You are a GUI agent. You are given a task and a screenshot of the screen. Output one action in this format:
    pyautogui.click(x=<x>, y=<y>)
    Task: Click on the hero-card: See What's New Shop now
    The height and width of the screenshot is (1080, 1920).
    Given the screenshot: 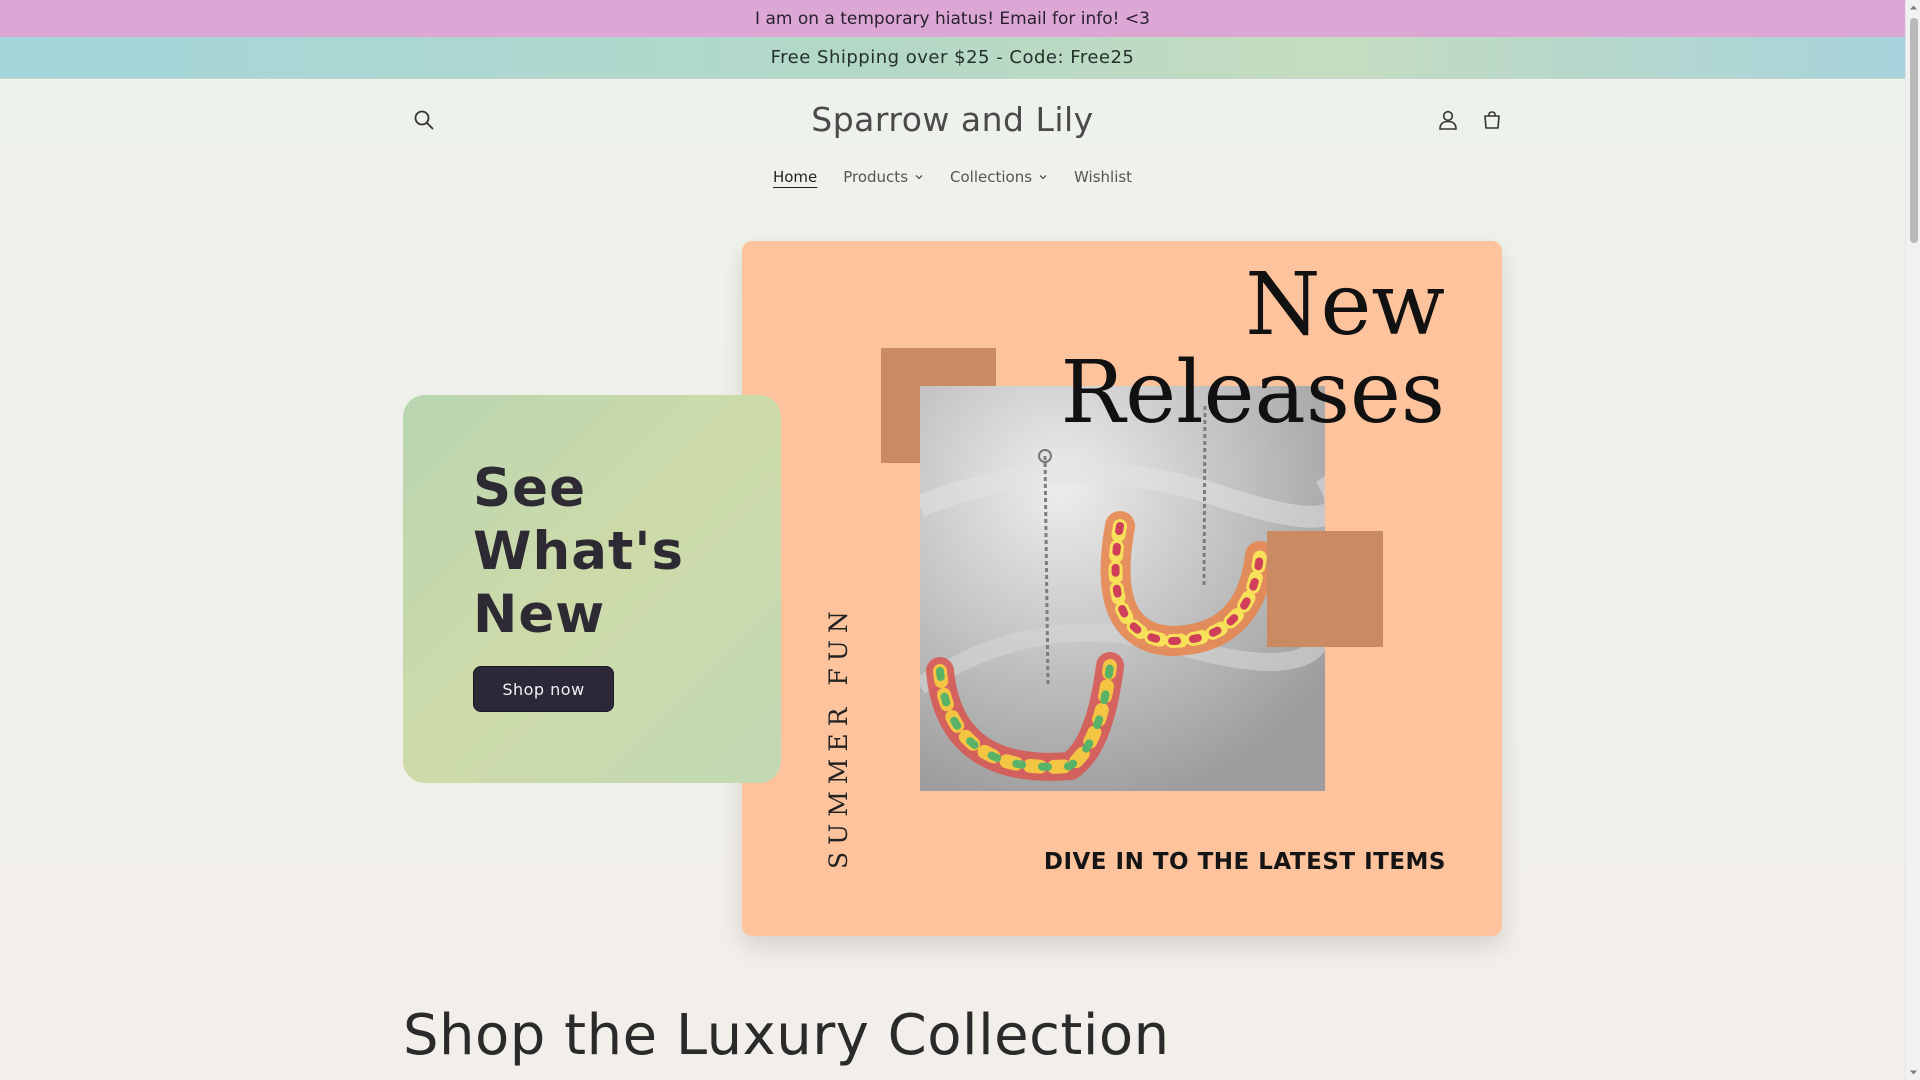 What is the action you would take?
    pyautogui.click(x=592, y=589)
    